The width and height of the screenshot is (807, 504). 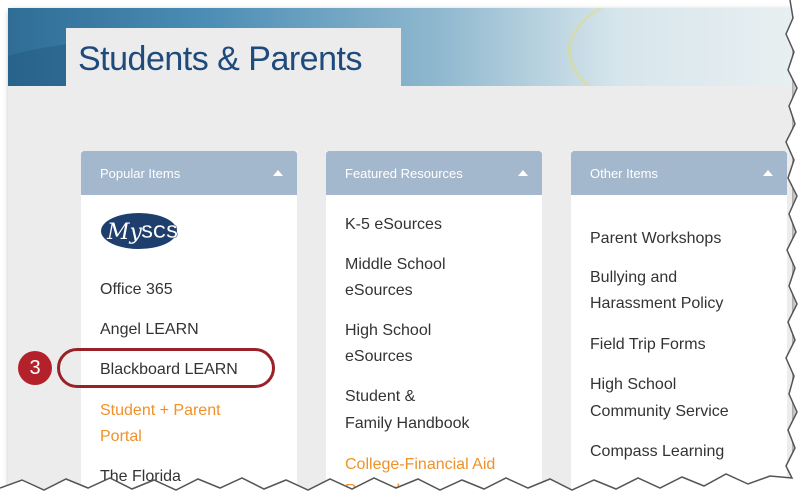 I want to click on link-student-parent-portal: Student + Parent, so click(x=160, y=411).